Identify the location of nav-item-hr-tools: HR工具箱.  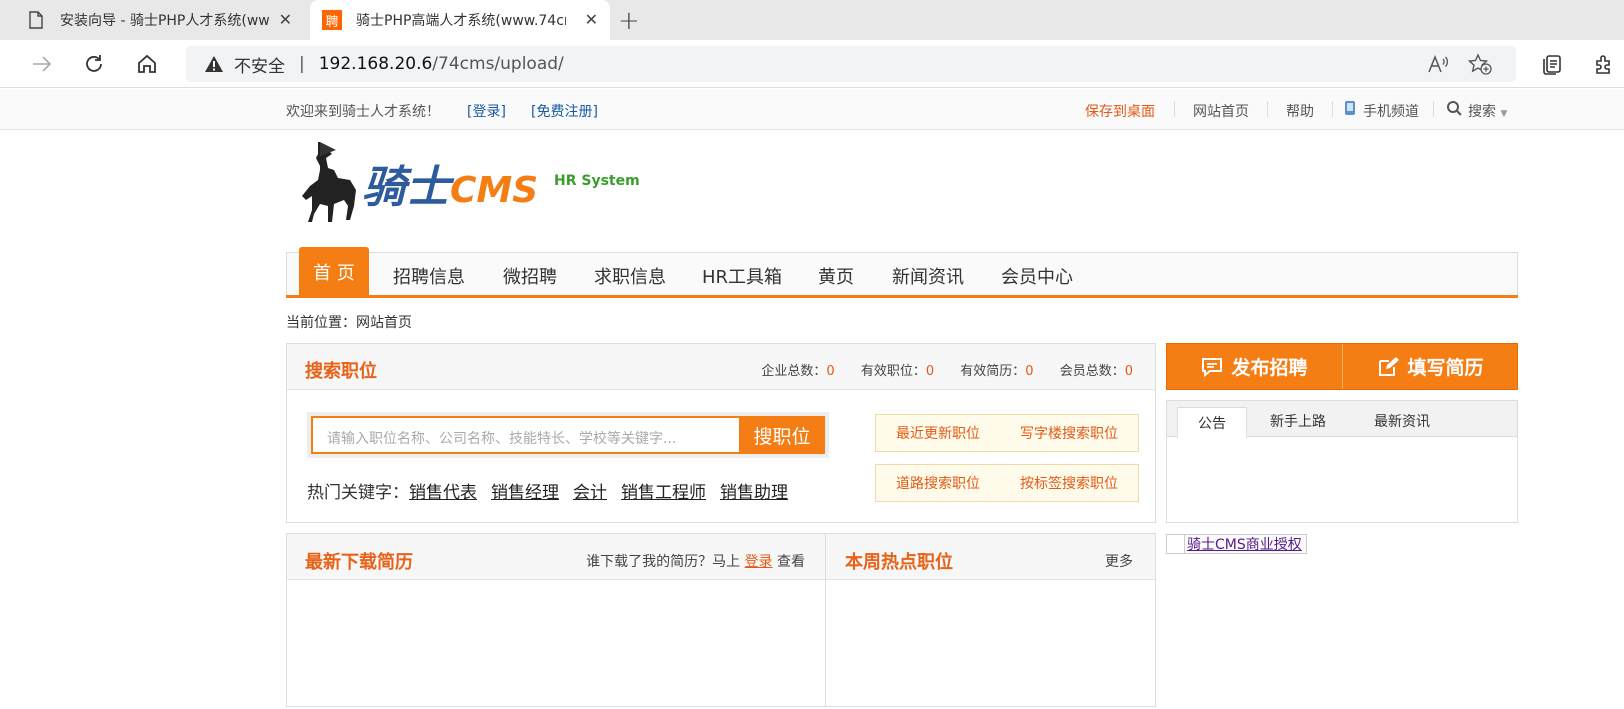
(742, 276).